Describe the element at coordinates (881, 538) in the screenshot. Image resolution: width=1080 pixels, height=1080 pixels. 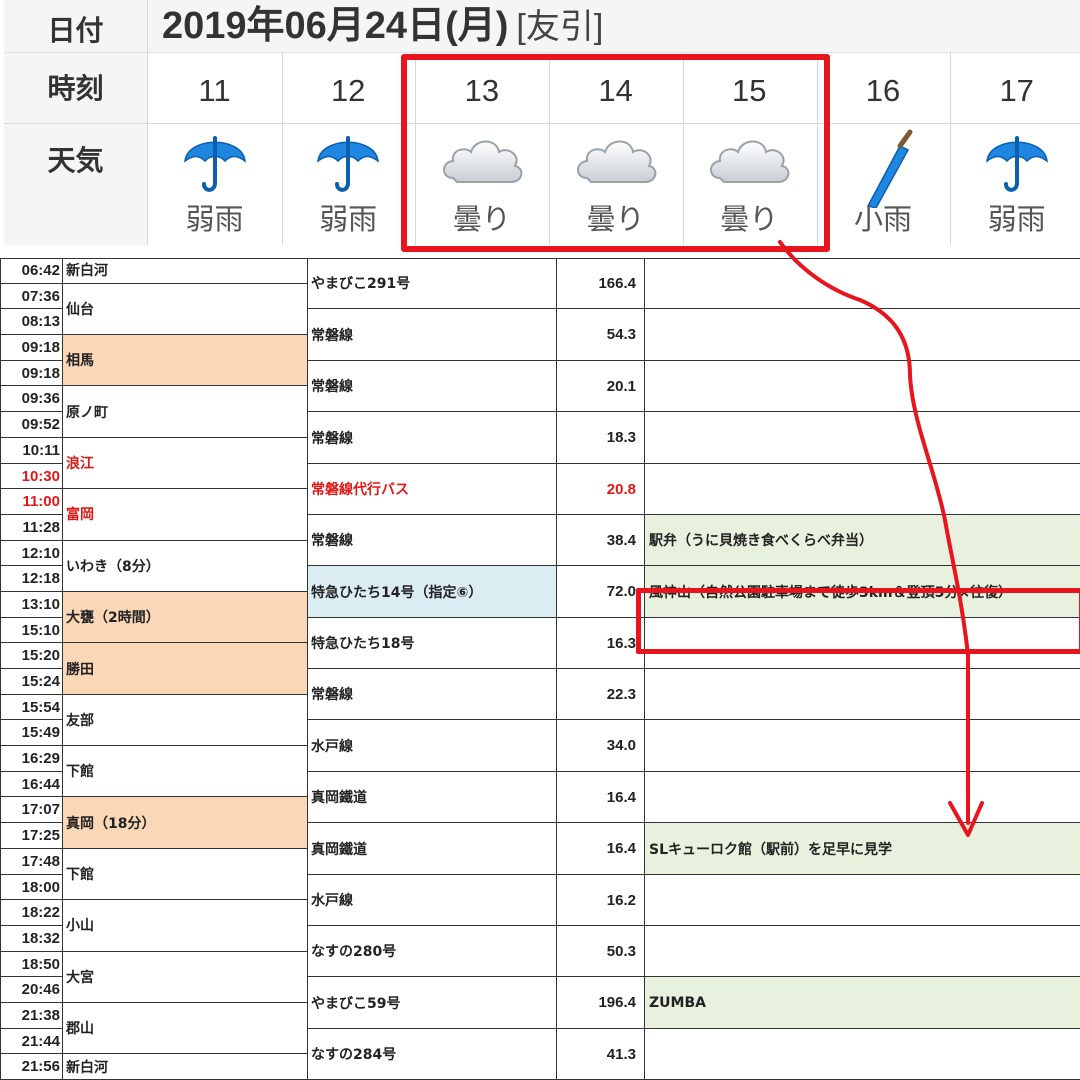
I see `arrow-annotation` at that location.